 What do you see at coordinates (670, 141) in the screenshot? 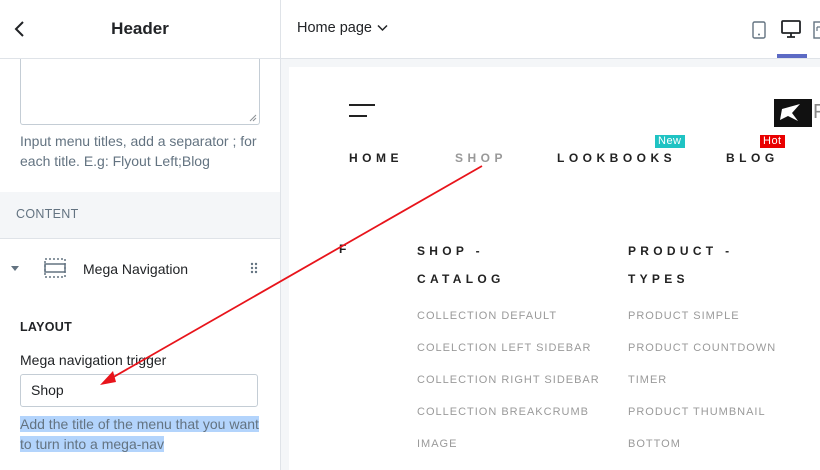
I see `new-badge: New` at bounding box center [670, 141].